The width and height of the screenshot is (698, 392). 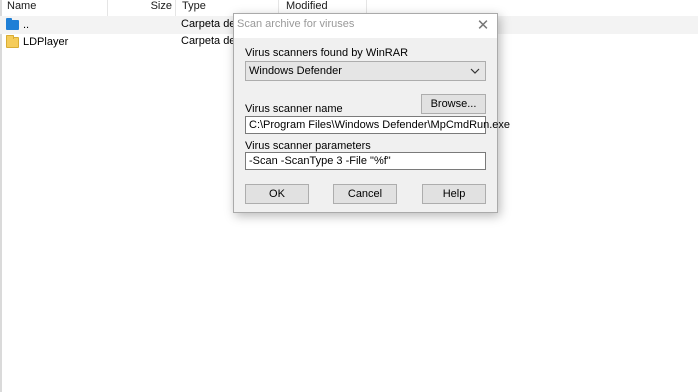 I want to click on column-header-name: Name, so click(x=53, y=8).